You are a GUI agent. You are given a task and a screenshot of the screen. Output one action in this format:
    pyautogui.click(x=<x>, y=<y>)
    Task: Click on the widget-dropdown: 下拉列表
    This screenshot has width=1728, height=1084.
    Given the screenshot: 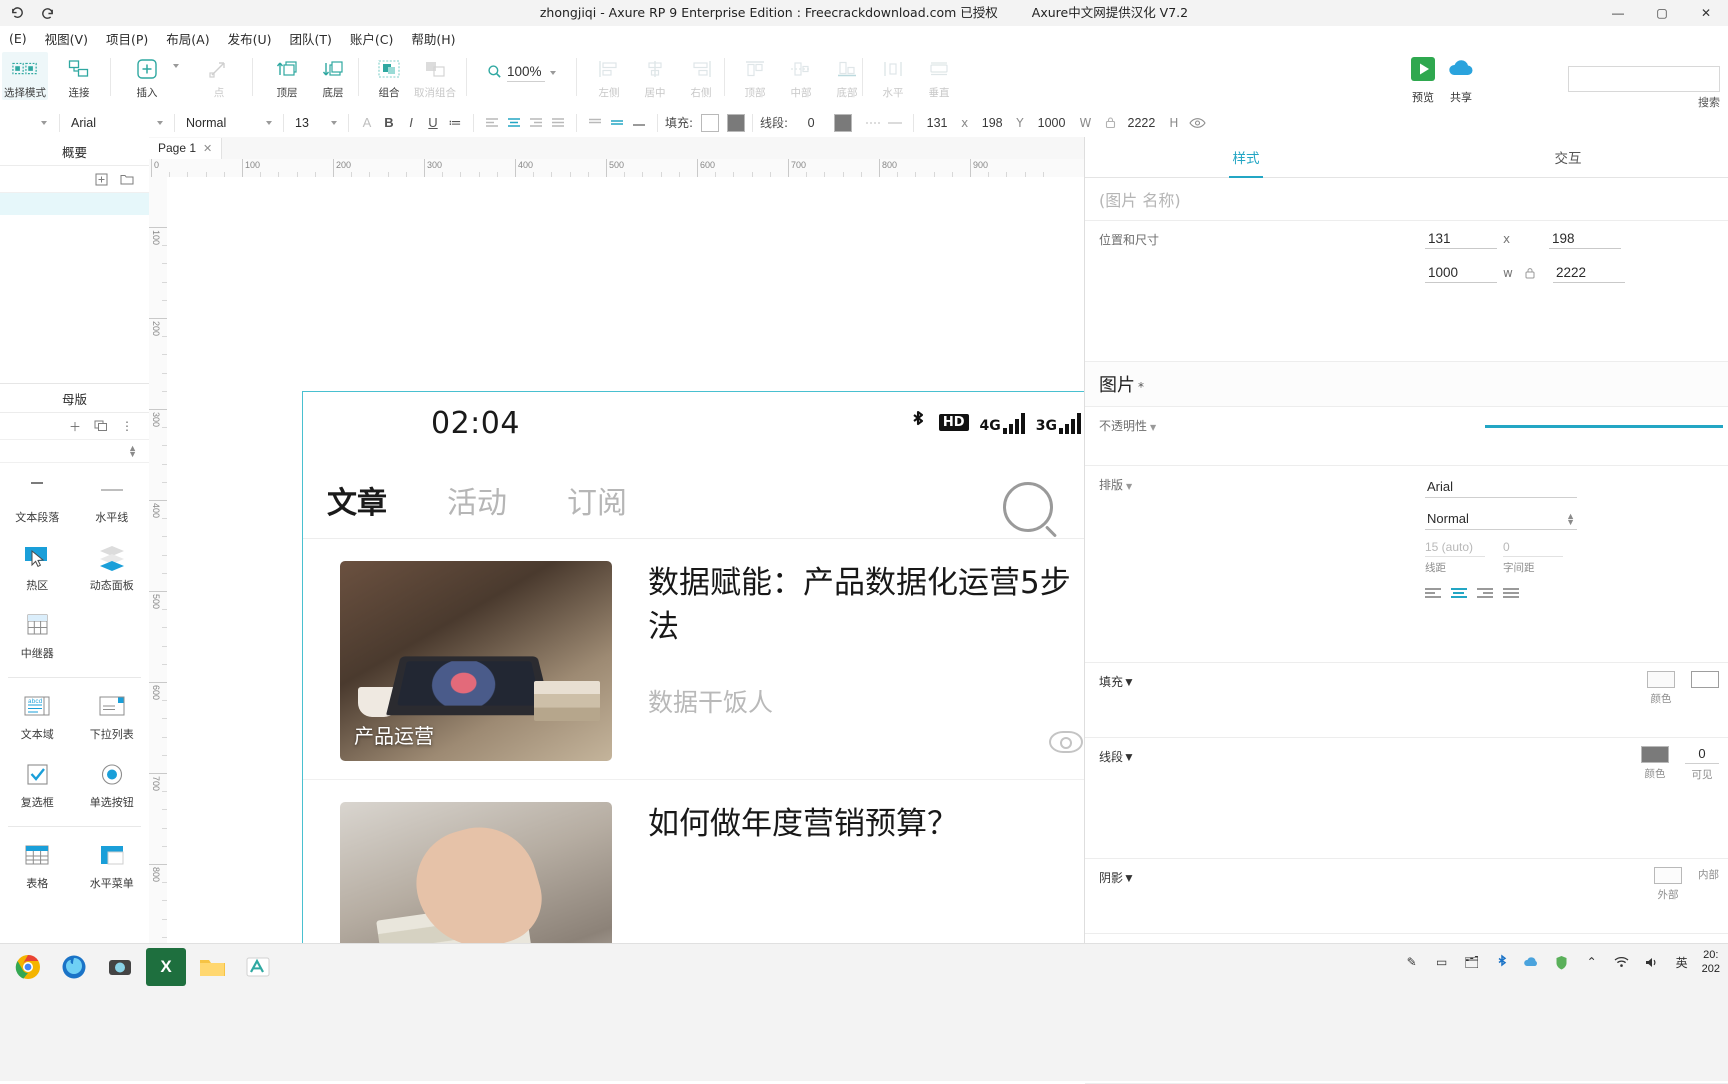 What is the action you would take?
    pyautogui.click(x=112, y=718)
    